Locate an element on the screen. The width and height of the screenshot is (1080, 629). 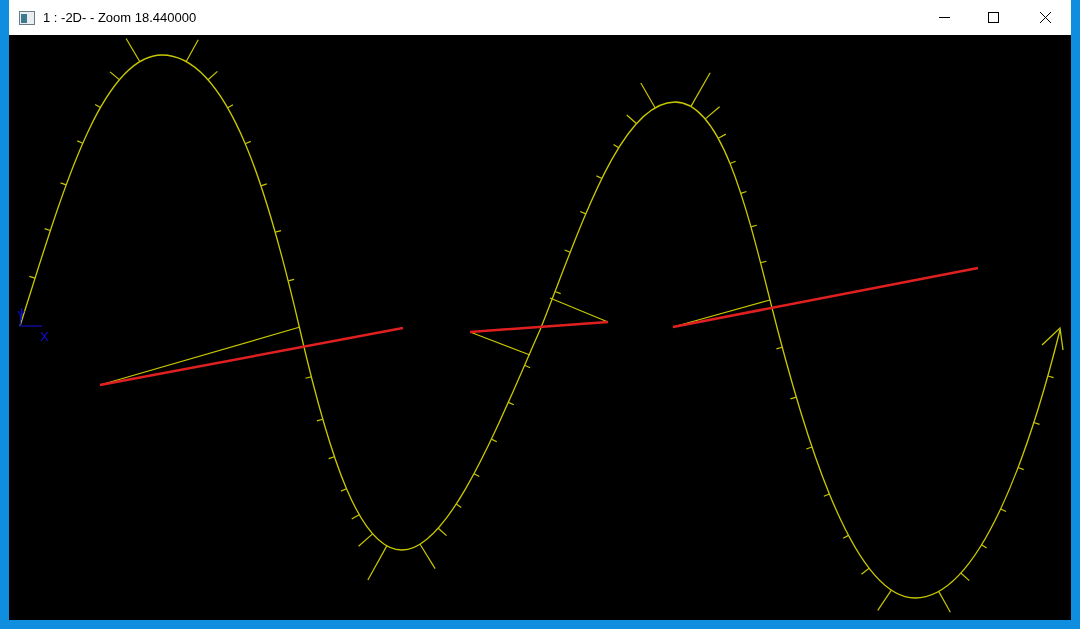
close-icon is located at coordinates (1045, 17).